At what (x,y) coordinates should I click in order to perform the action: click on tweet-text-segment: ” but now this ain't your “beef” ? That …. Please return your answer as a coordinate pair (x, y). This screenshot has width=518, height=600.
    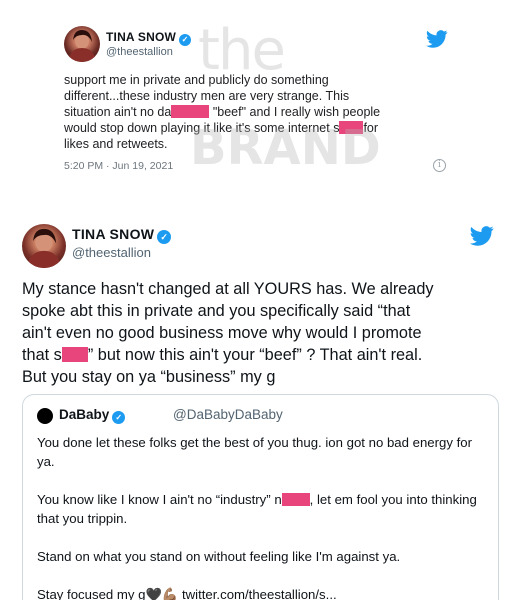
    Looking at the image, I should click on (255, 355).